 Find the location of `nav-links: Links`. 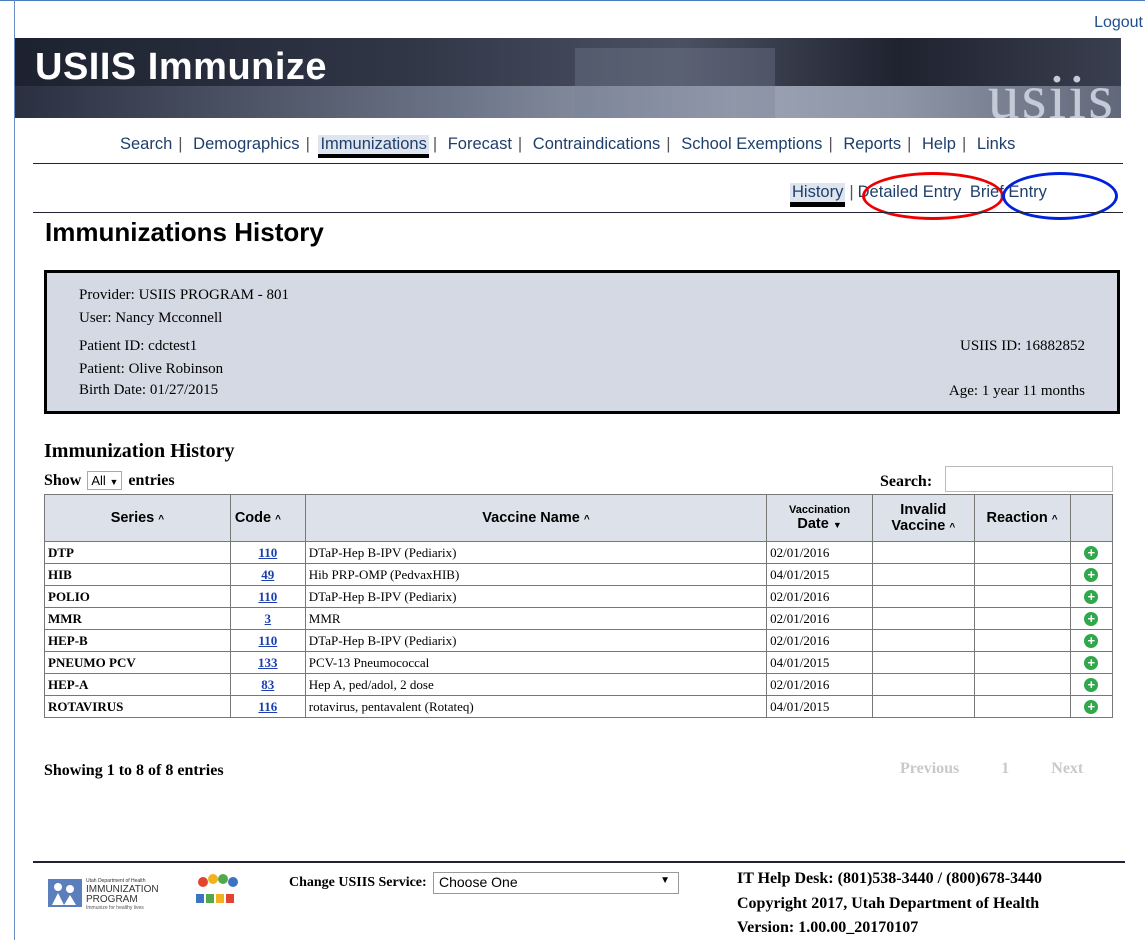

nav-links: Links is located at coordinates (996, 144).